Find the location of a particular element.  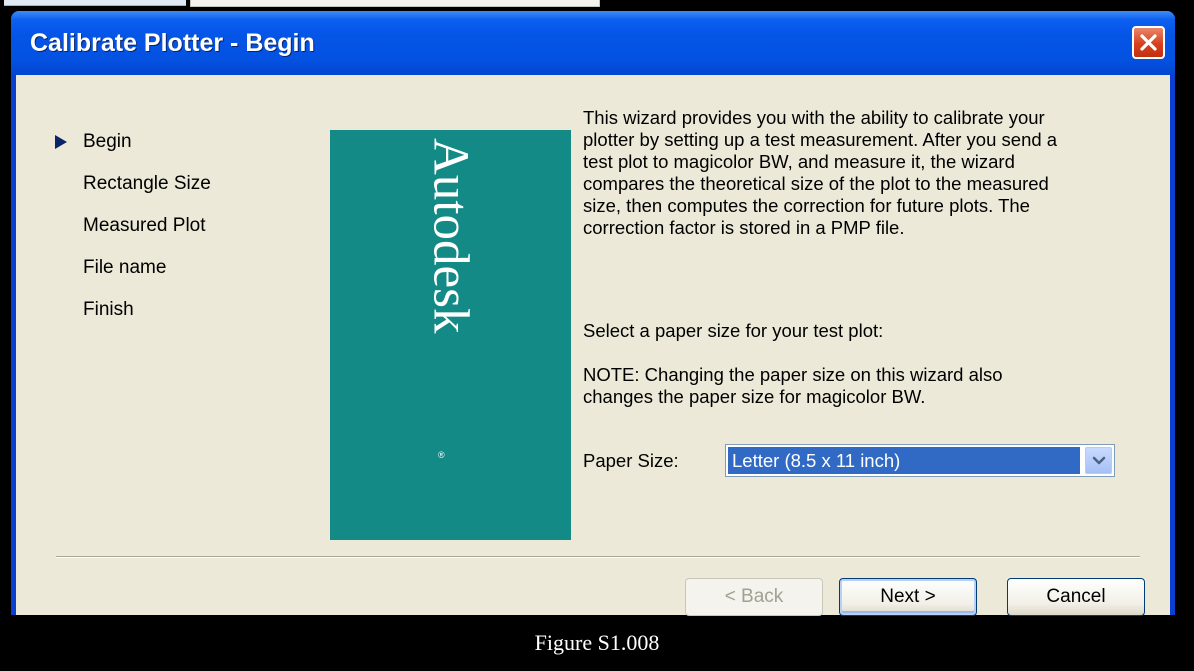

back-button: < Back is located at coordinates (754, 597).